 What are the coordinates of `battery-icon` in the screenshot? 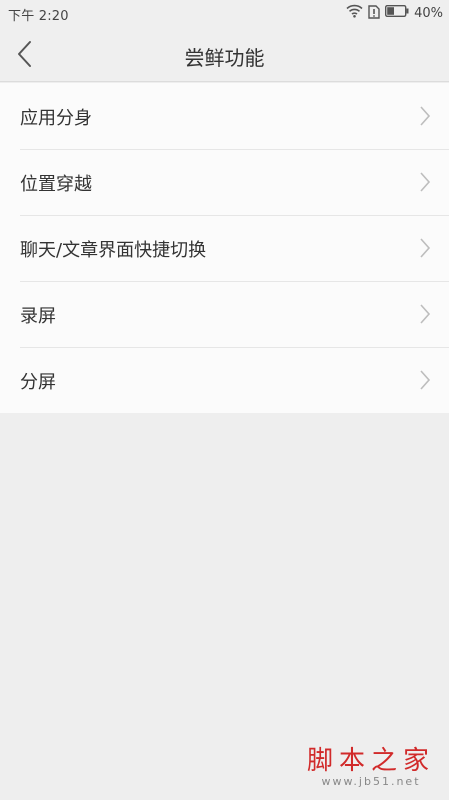 It's located at (397, 12).